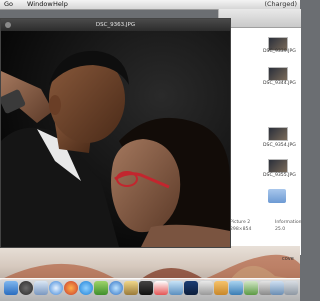 Image resolution: width=320 pixels, height=301 pixels. Describe the element at coordinates (279, 51) in the screenshot. I see `file-name: DSC_9339.JPG` at that location.